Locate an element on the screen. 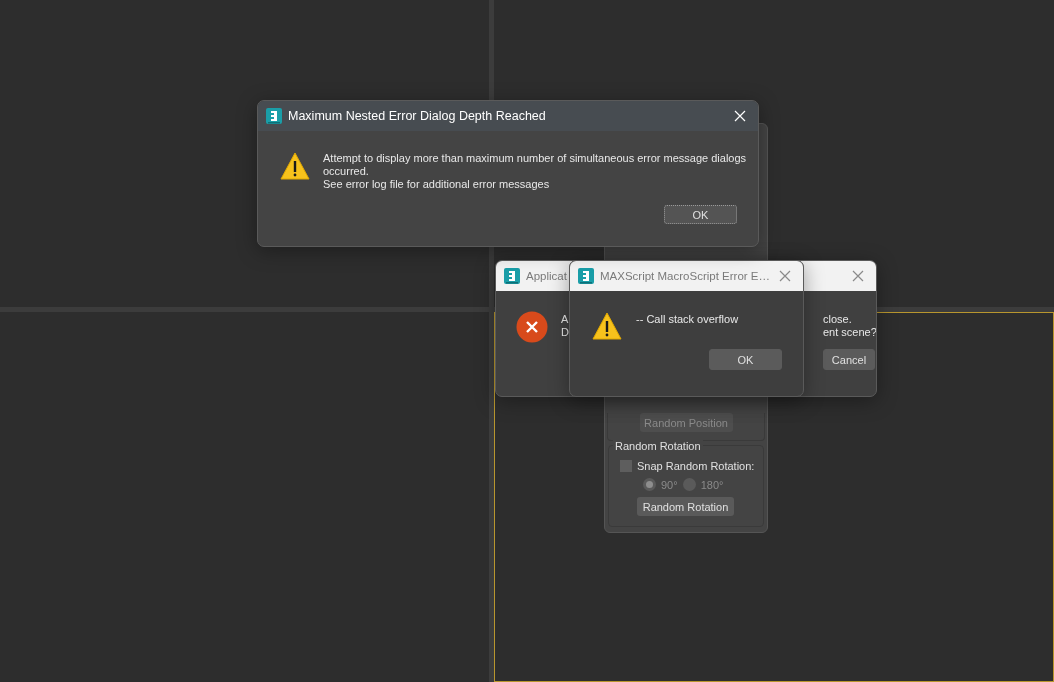 This screenshot has height=682, width=1054. radio-label: 180° is located at coordinates (712, 484).